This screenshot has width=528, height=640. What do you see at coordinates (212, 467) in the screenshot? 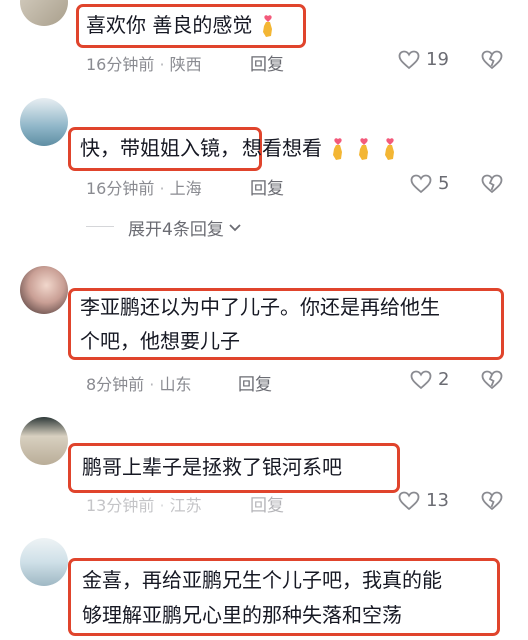
I see `comment-text: 鹏哥上辈子是拯救了银河系吧` at bounding box center [212, 467].